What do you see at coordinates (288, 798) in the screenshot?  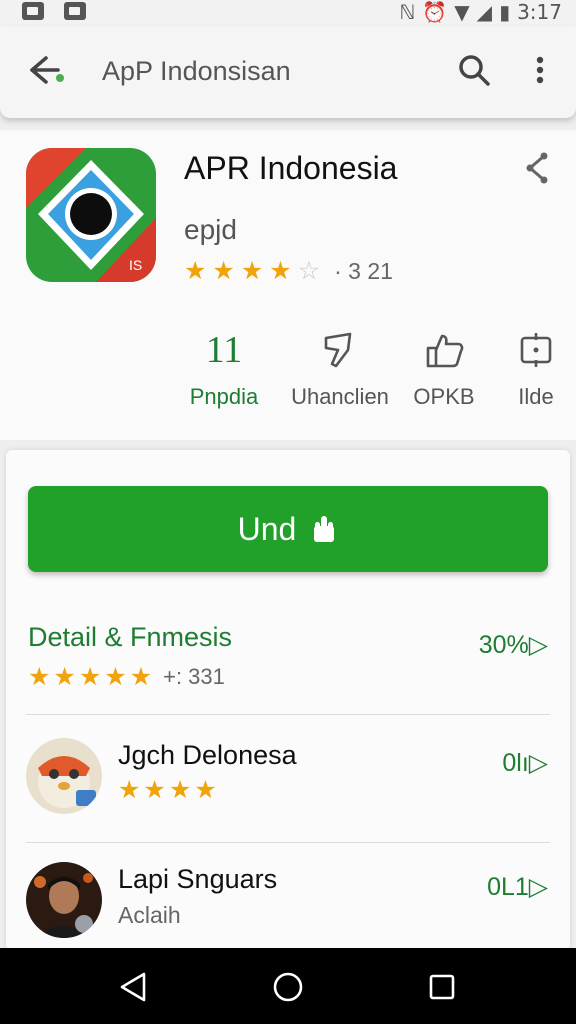 I see `review-item: Jgch Delonesa ★ ★ ★ ★ 0lı▷` at bounding box center [288, 798].